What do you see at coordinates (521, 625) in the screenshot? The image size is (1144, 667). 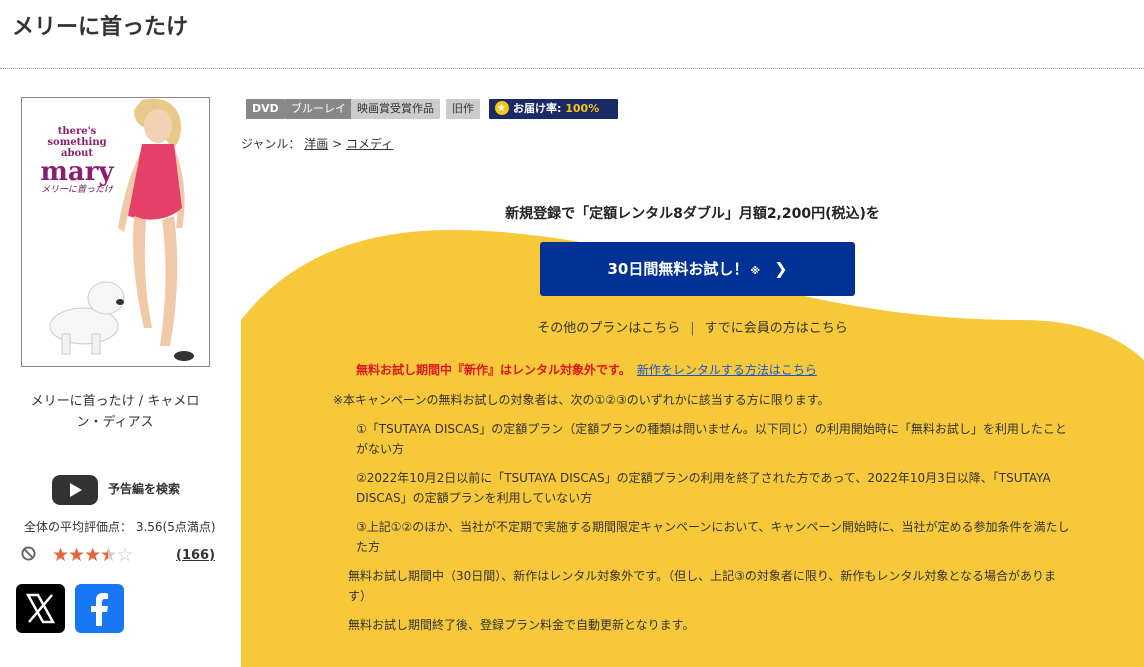 I see `notice-line: 無料お試し期間終了後、登録プラン料金で自動更新となります。` at bounding box center [521, 625].